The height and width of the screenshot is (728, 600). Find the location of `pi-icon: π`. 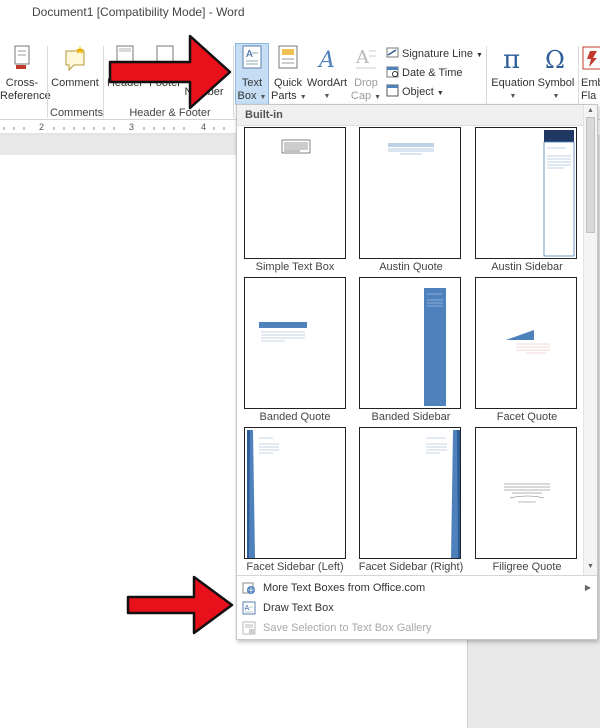

pi-icon: π is located at coordinates (511, 59).